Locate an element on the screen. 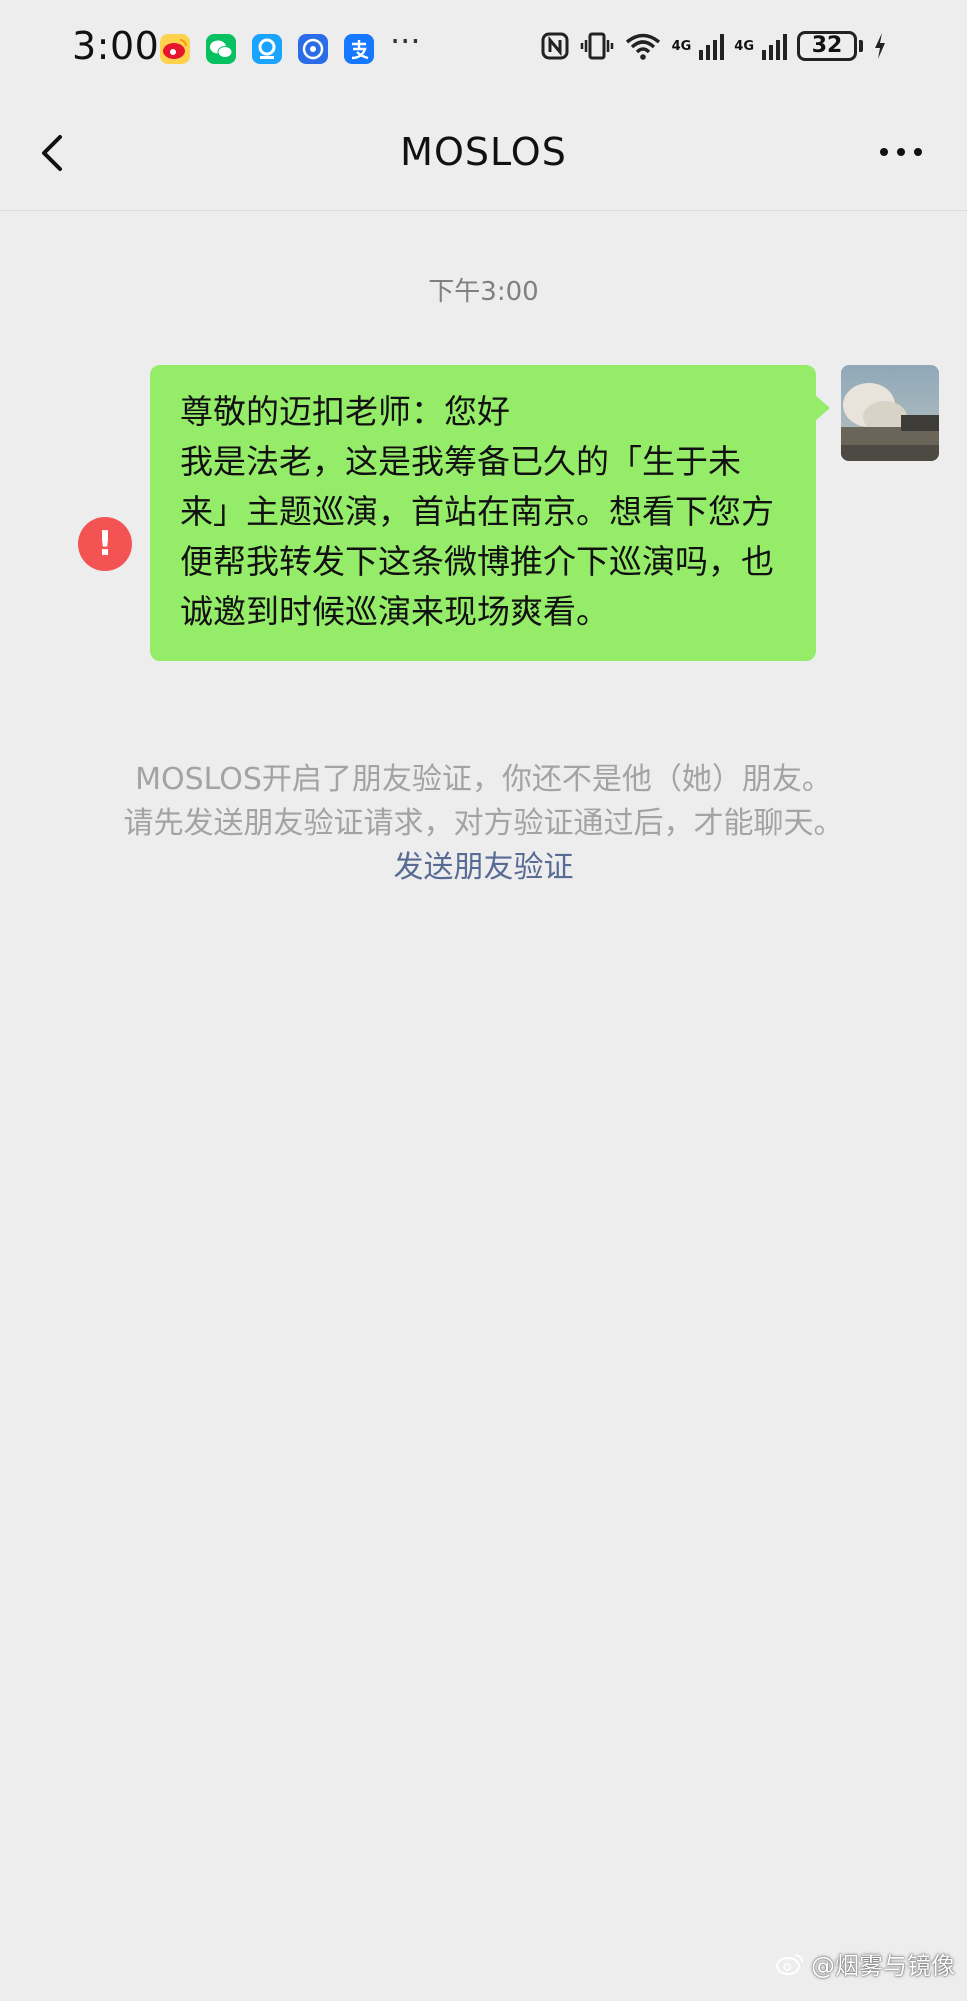  app-icon is located at coordinates (313, 49).